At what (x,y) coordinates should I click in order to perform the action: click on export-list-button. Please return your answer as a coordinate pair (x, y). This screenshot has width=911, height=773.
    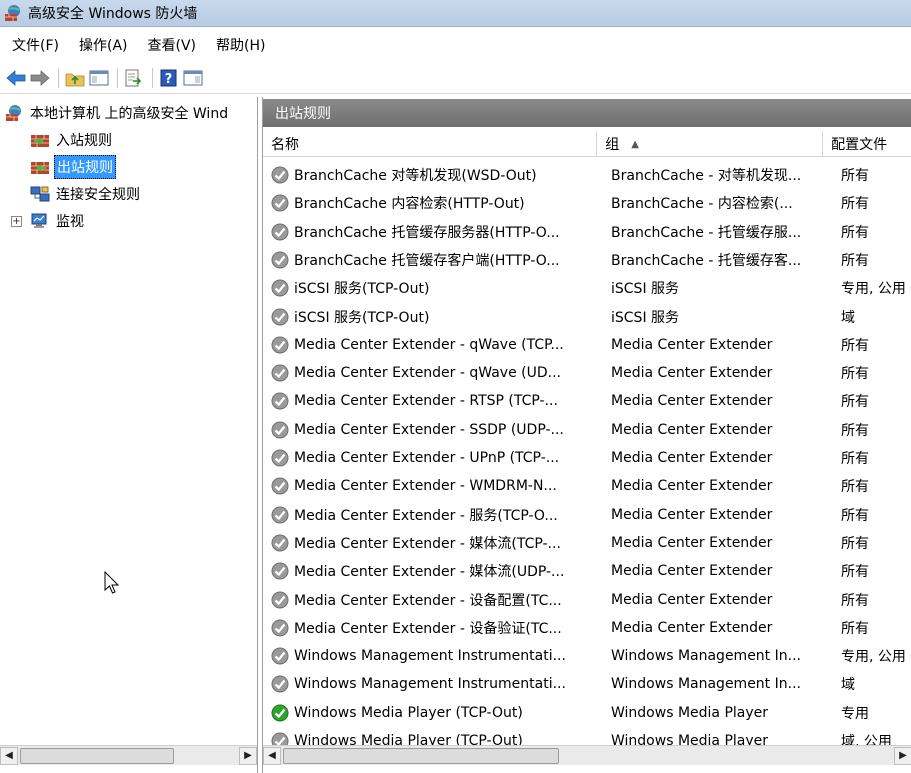
    Looking at the image, I should click on (134, 78).